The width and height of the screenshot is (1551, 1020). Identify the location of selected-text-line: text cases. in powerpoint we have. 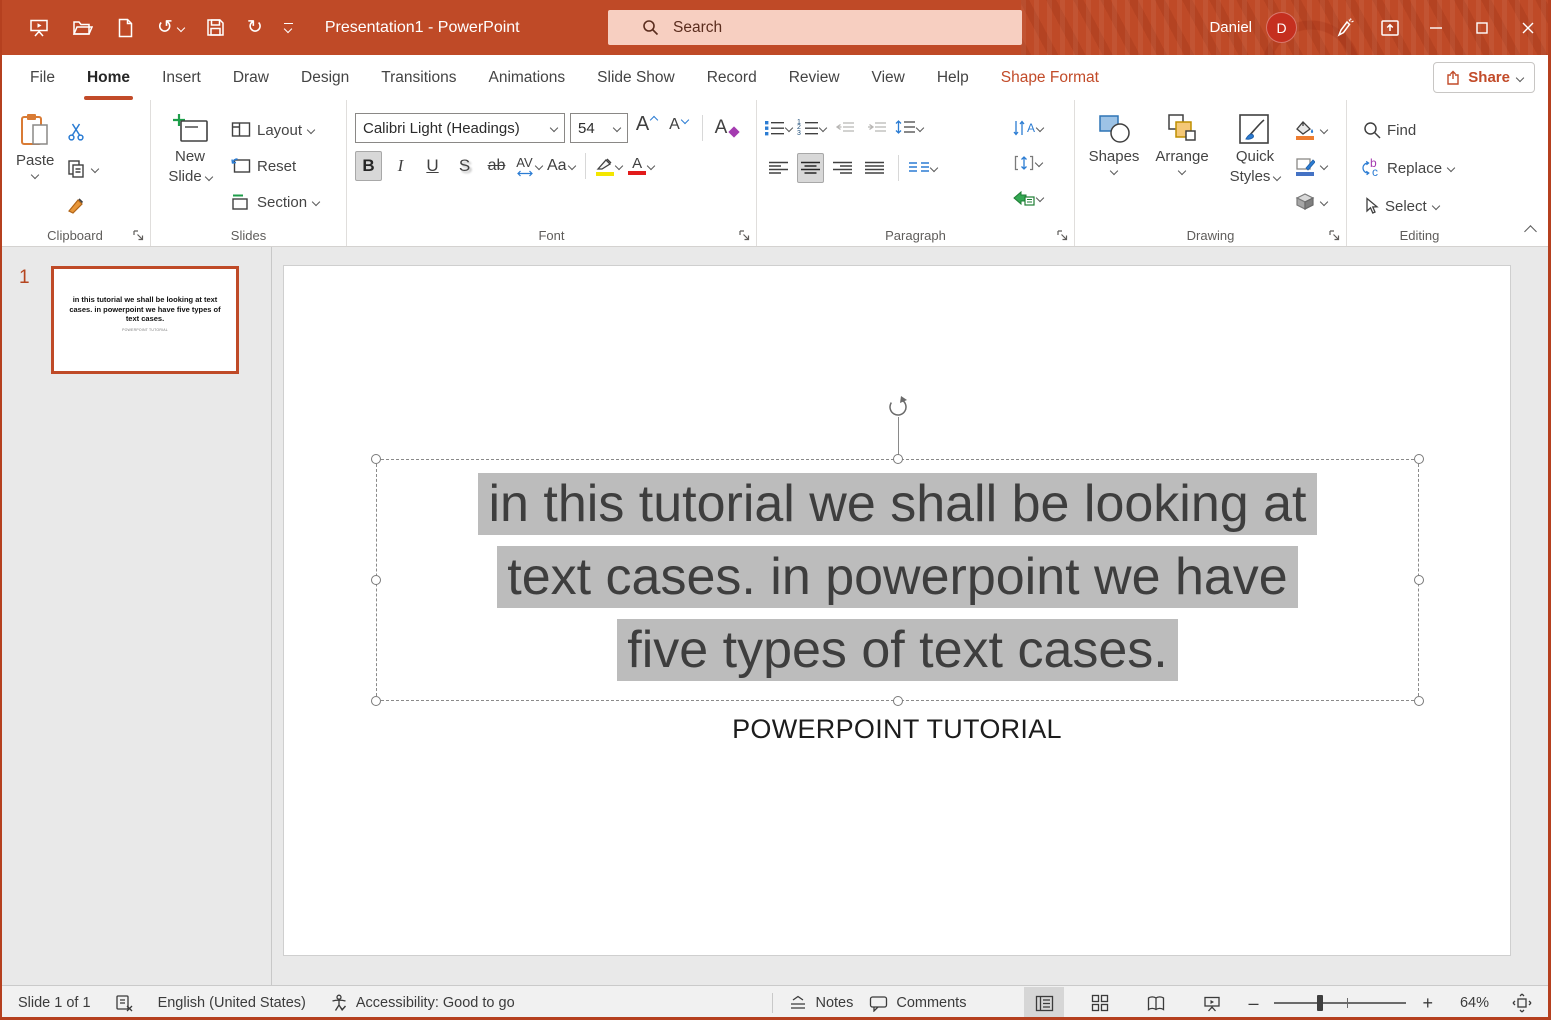
(897, 577).